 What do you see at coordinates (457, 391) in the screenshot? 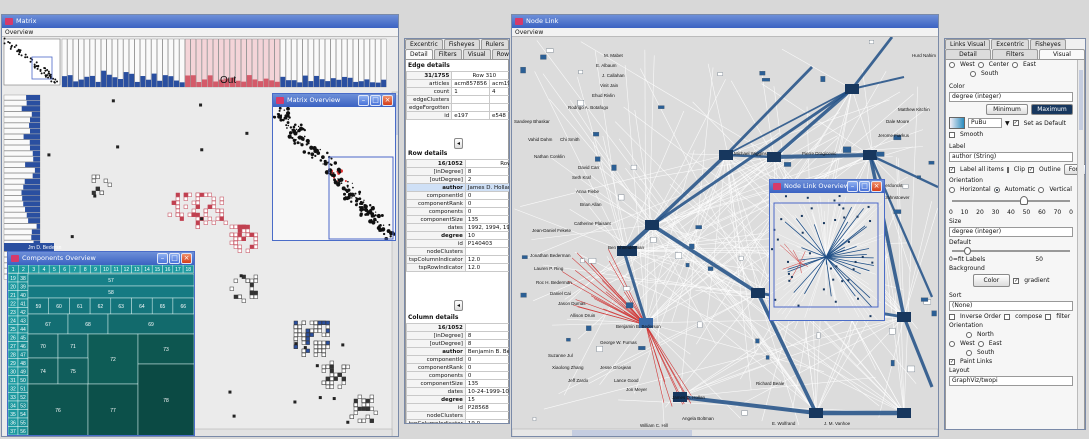
I see `property-row: dates10-24-1999-10-29-1` at bounding box center [457, 391].